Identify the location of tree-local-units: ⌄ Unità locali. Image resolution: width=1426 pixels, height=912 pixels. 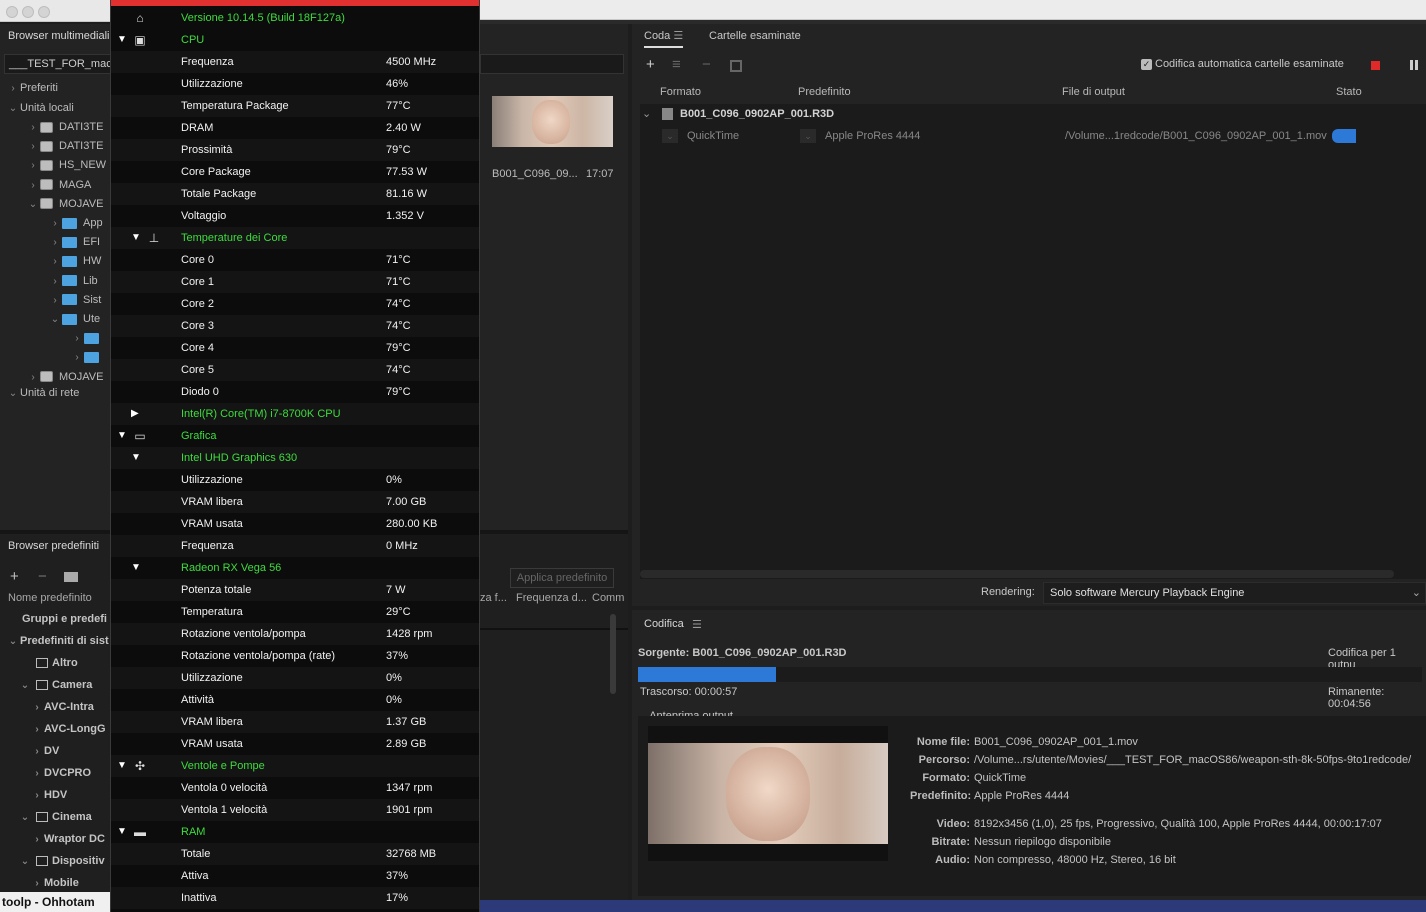
(40, 108).